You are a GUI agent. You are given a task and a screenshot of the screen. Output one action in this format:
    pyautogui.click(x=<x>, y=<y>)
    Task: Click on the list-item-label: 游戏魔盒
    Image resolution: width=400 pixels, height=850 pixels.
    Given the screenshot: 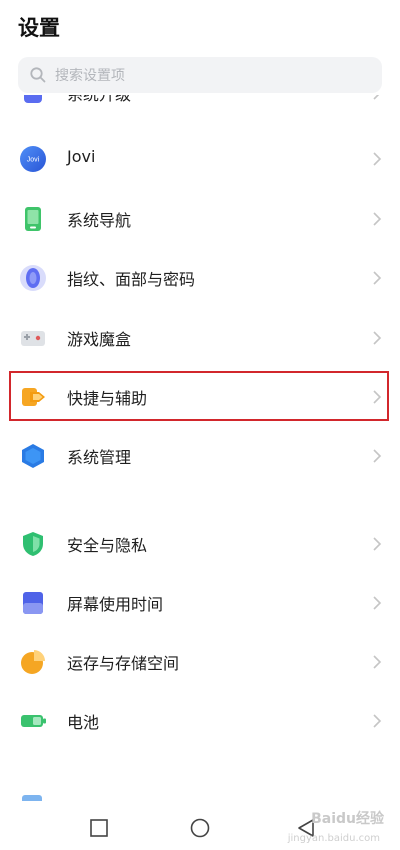 What is the action you would take?
    pyautogui.click(x=99, y=339)
    